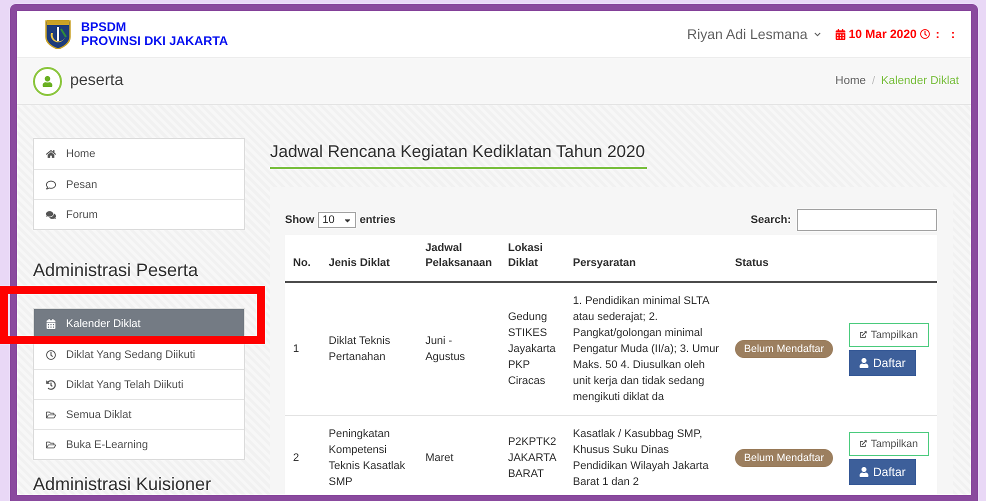 Image resolution: width=986 pixels, height=501 pixels. I want to click on table-cell: P2KPTK2 JAKARTA BARAT, so click(532, 455).